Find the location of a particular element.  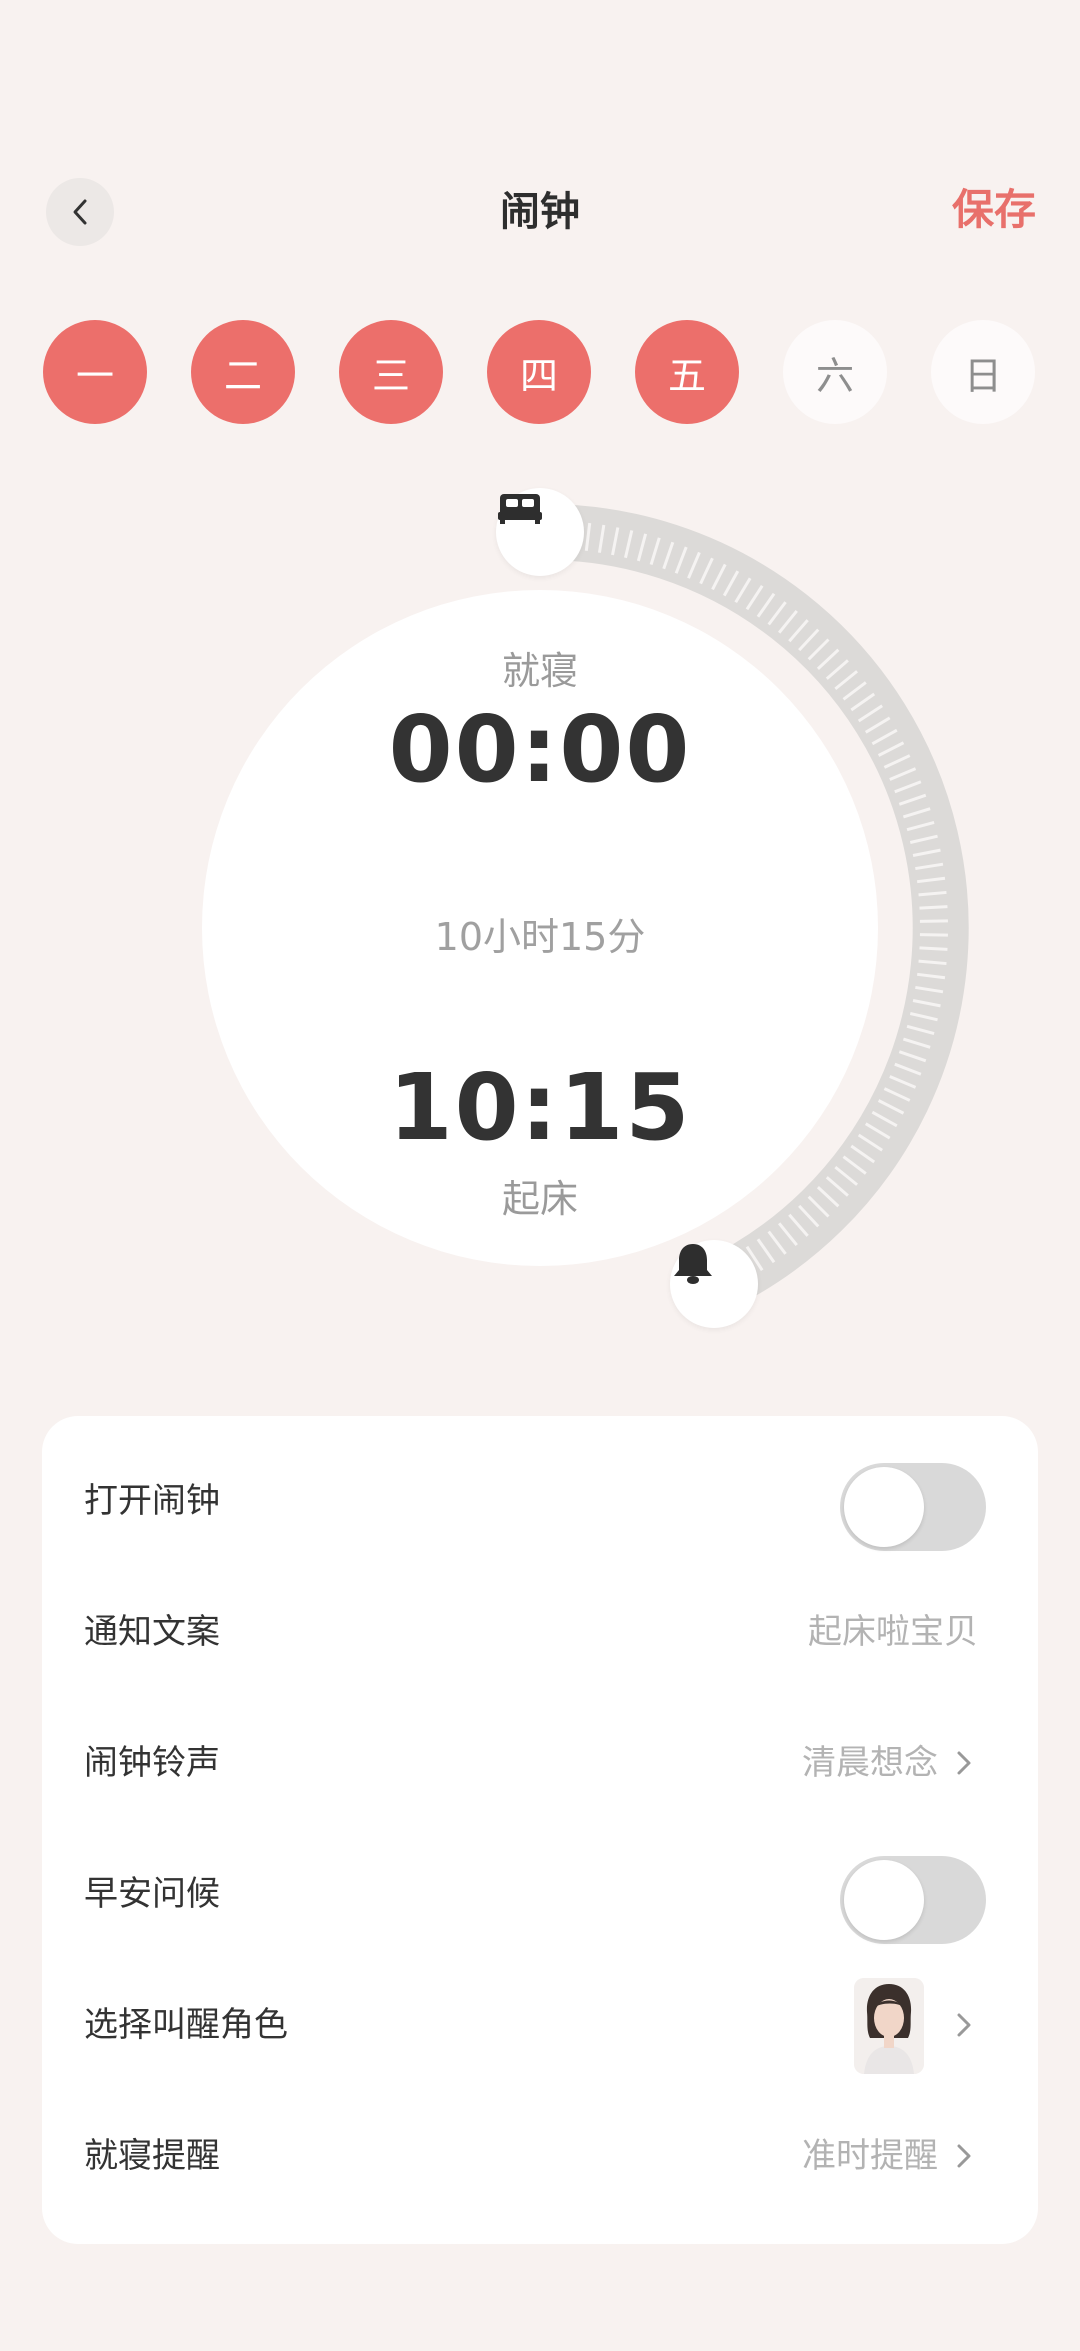

open-alarm-toggle is located at coordinates (913, 1507).